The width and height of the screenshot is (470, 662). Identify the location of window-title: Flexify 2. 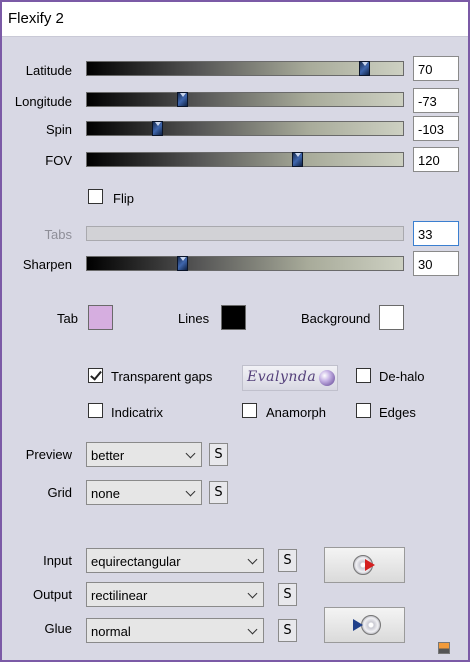
(36, 18).